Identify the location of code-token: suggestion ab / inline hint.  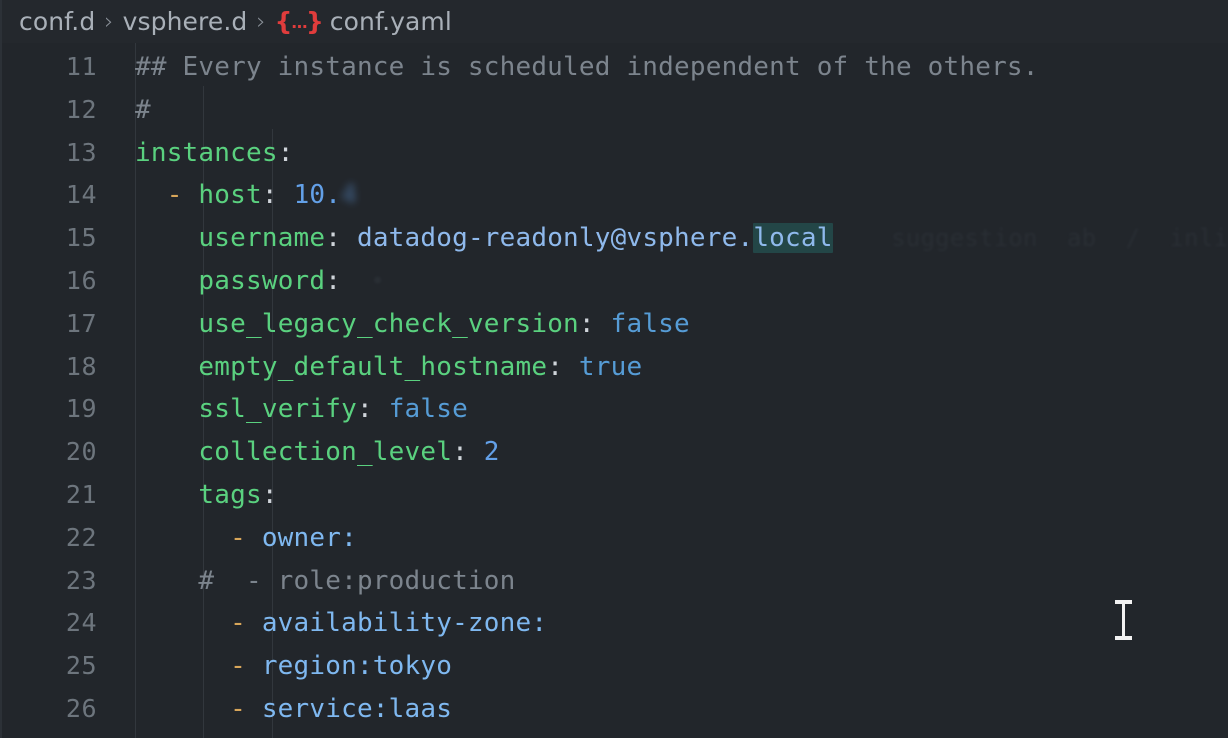
(1059, 238).